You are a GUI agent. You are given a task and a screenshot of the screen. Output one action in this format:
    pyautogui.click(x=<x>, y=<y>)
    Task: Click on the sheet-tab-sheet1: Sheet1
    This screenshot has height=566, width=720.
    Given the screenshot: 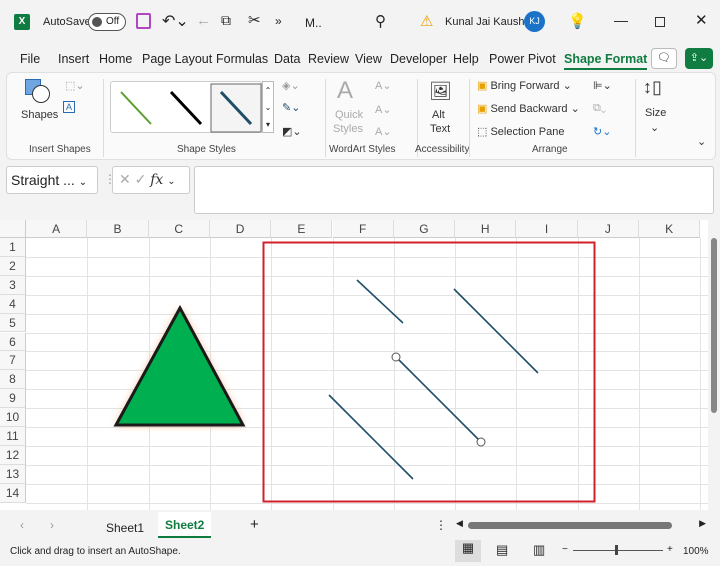 What is the action you would take?
    pyautogui.click(x=125, y=528)
    